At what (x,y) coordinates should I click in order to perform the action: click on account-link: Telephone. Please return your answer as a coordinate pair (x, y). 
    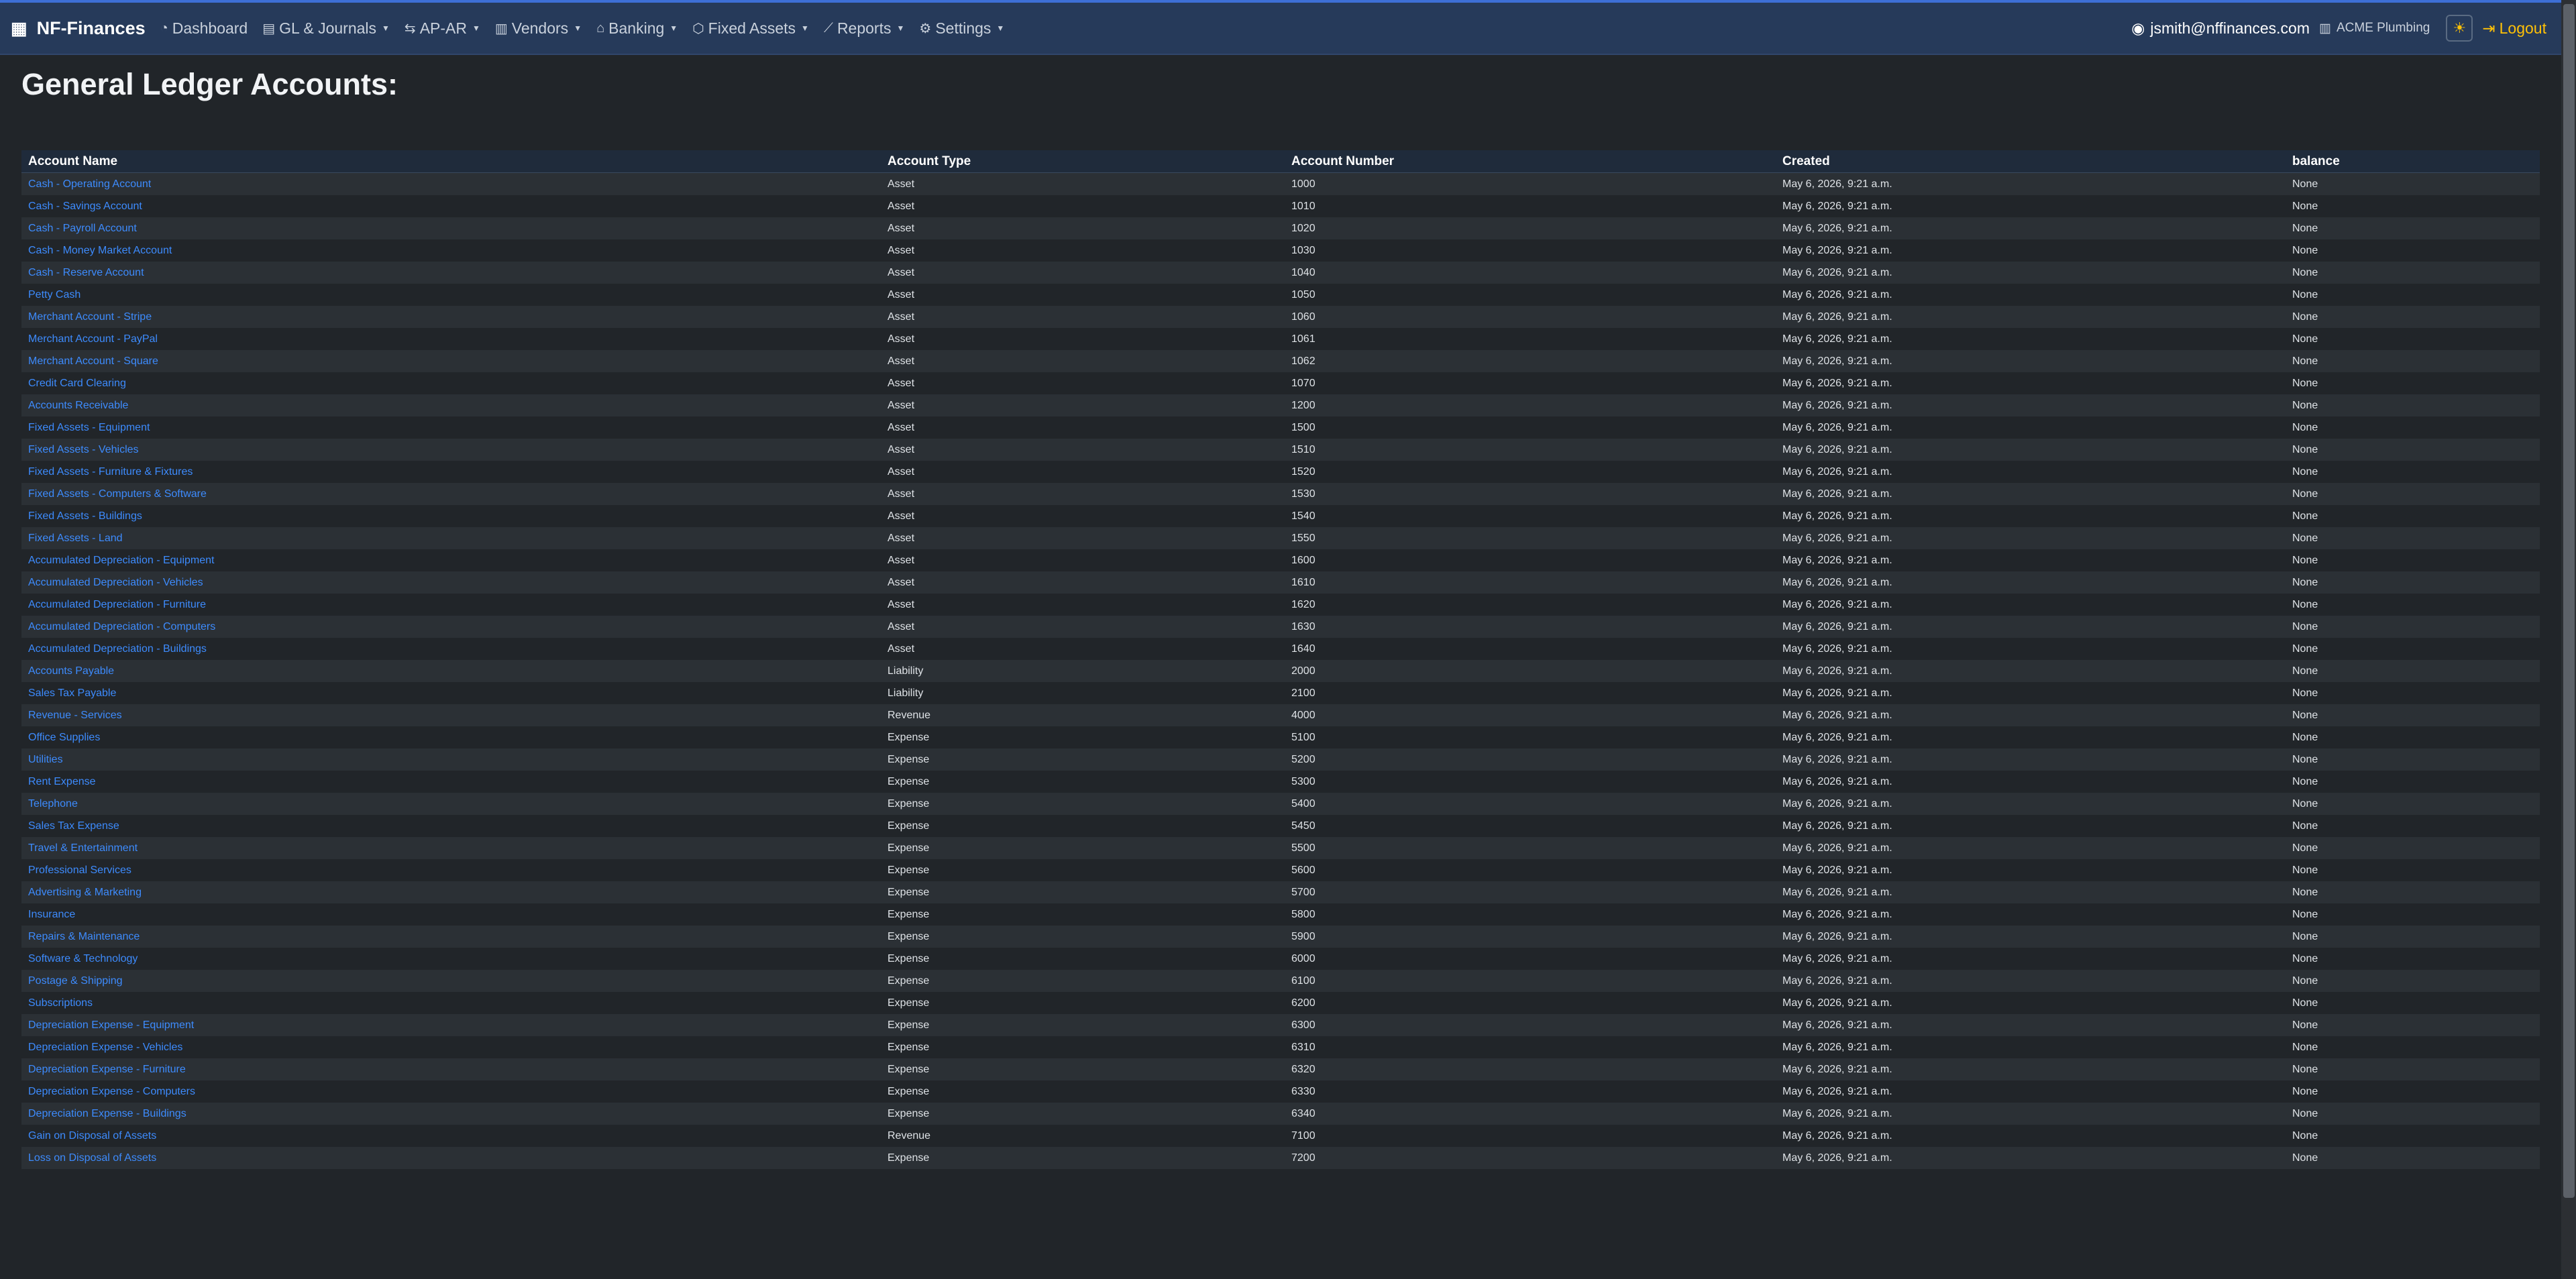
    Looking at the image, I should click on (53, 804).